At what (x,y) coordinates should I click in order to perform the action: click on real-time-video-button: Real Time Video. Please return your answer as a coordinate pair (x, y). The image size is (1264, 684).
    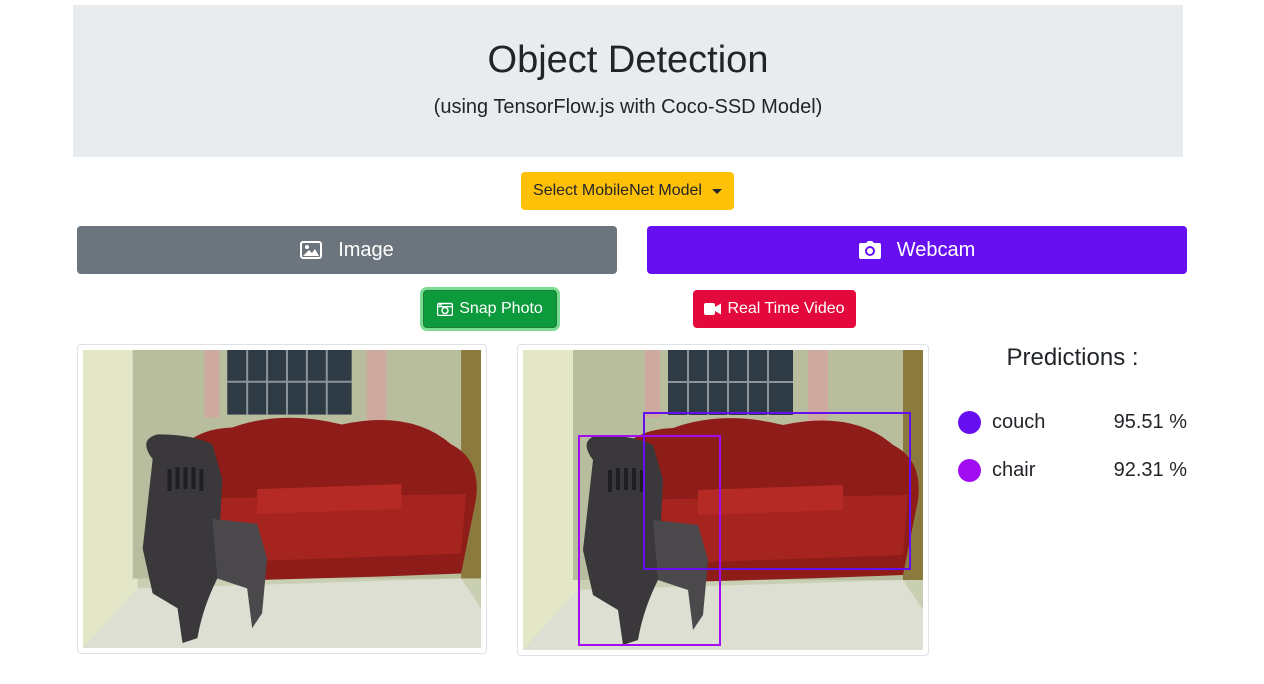
    Looking at the image, I should click on (774, 309).